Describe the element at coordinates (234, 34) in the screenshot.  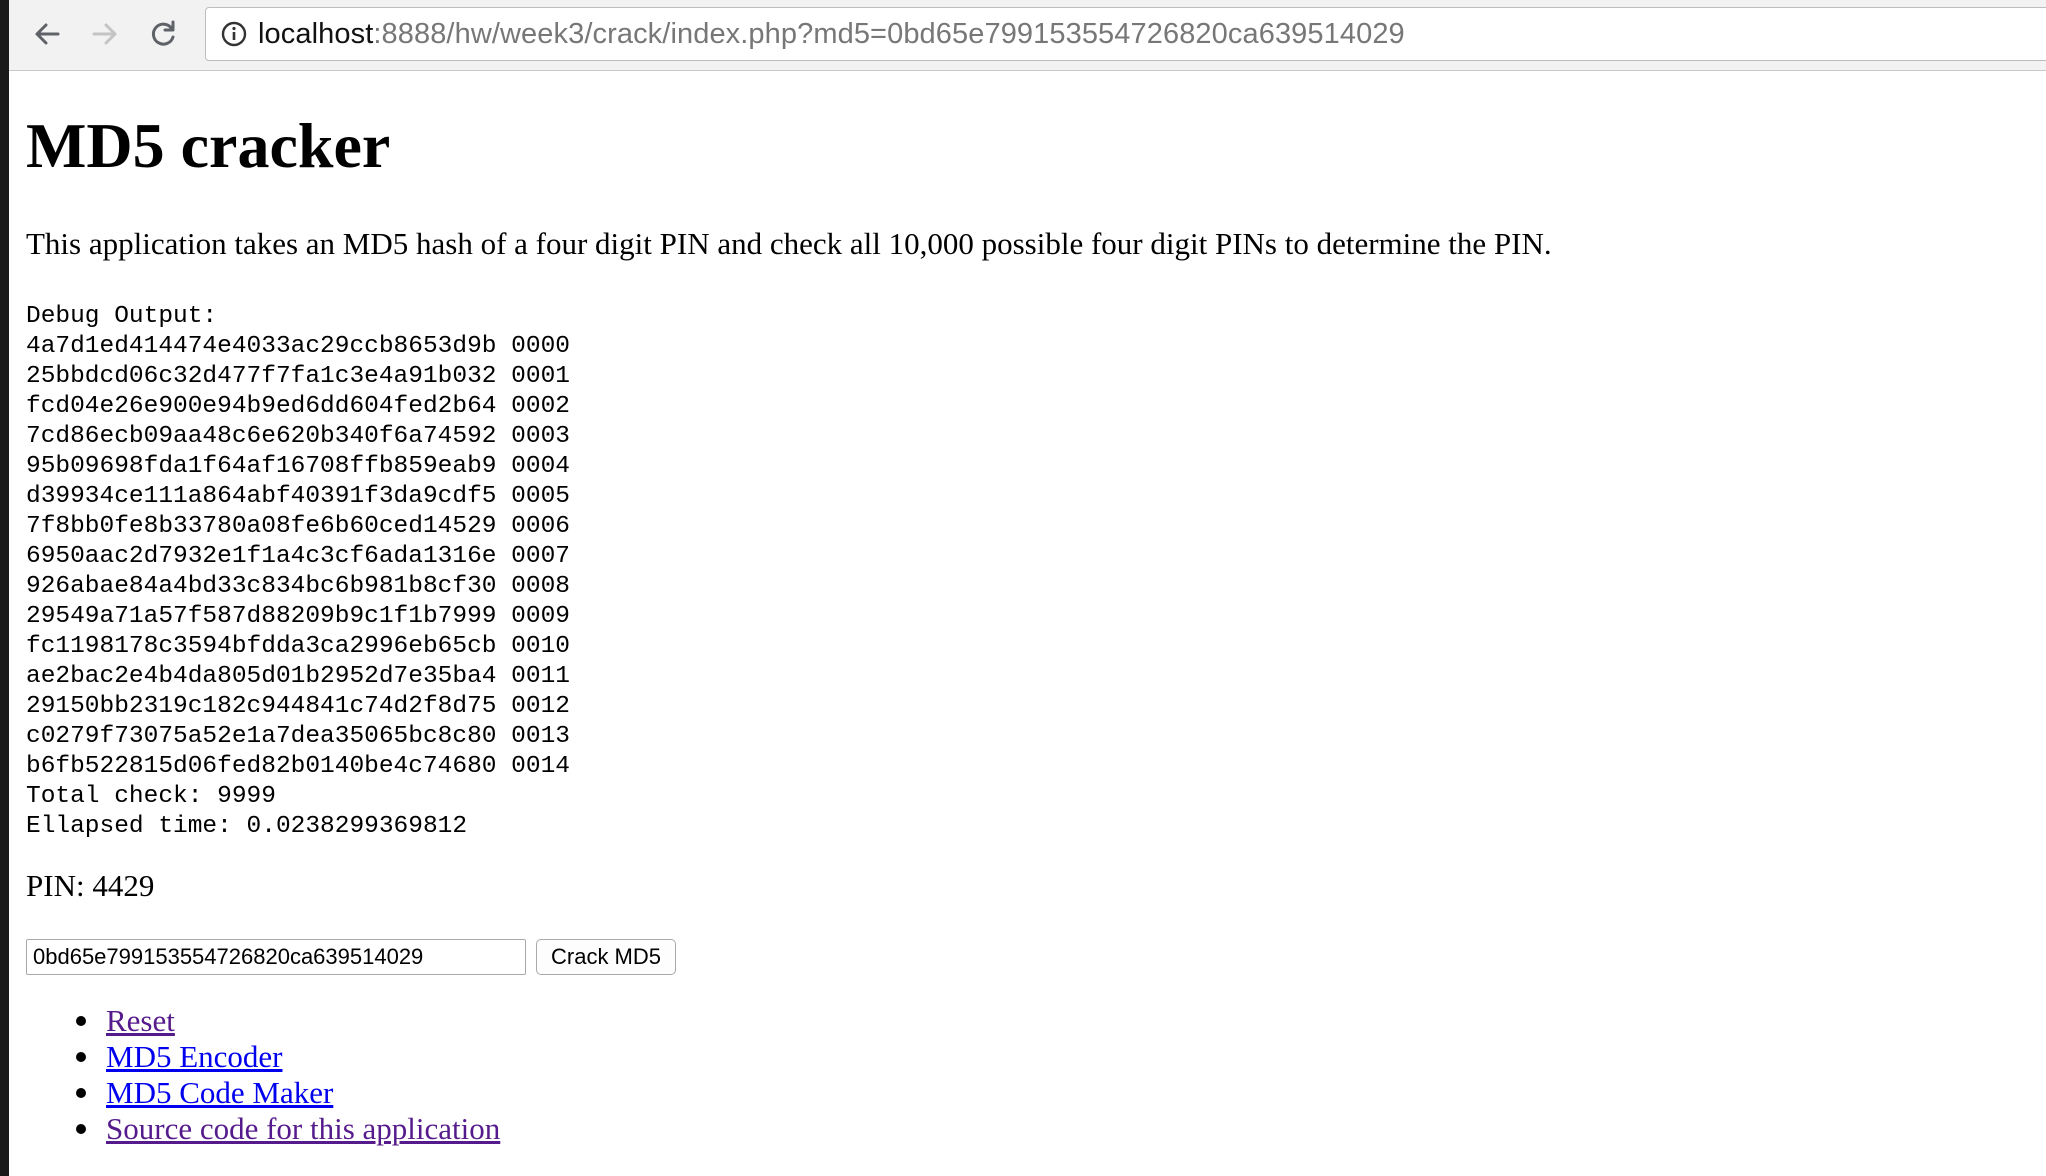
I see `info-icon` at that location.